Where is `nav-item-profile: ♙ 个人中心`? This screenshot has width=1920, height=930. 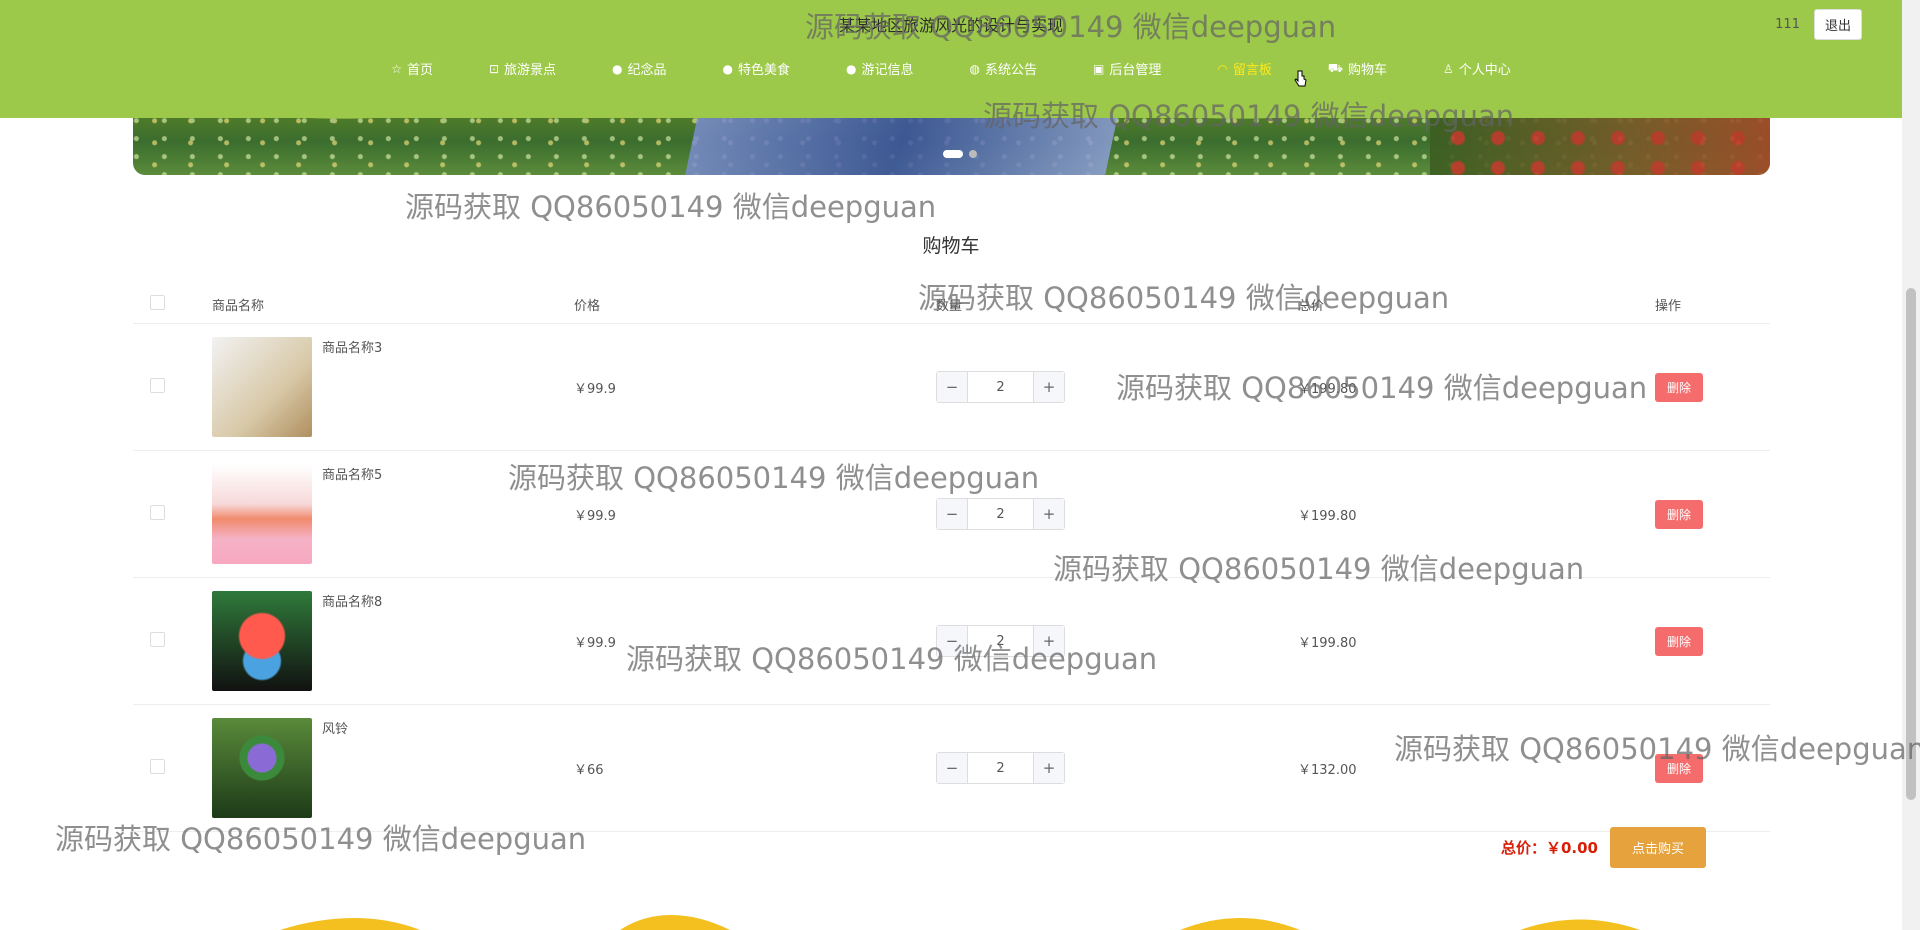
nav-item-profile: ♙ 个人中心 is located at coordinates (1477, 69).